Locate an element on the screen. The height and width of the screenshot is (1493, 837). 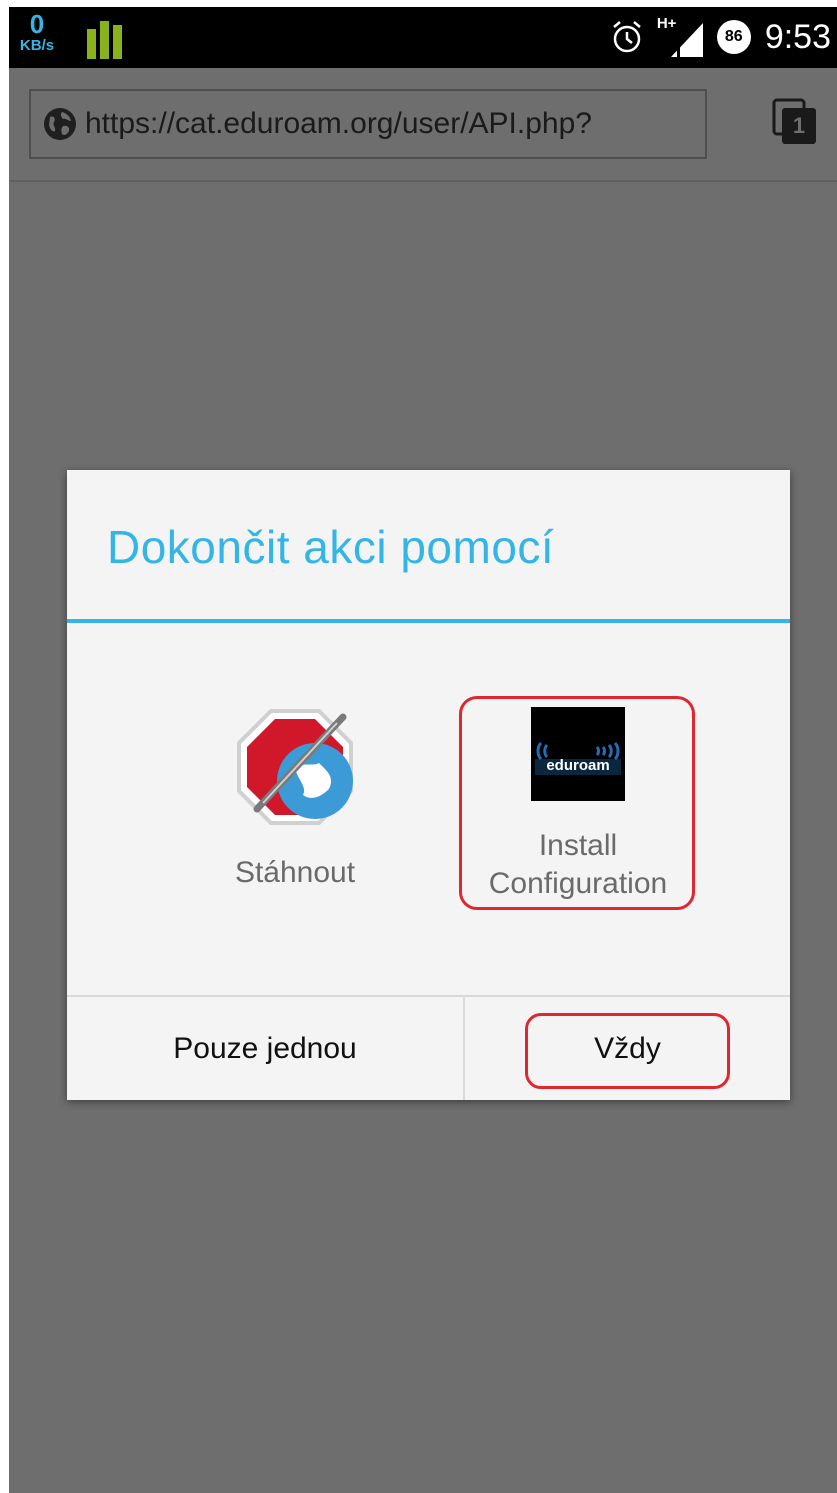
tab-count: 1 is located at coordinates (799, 125).